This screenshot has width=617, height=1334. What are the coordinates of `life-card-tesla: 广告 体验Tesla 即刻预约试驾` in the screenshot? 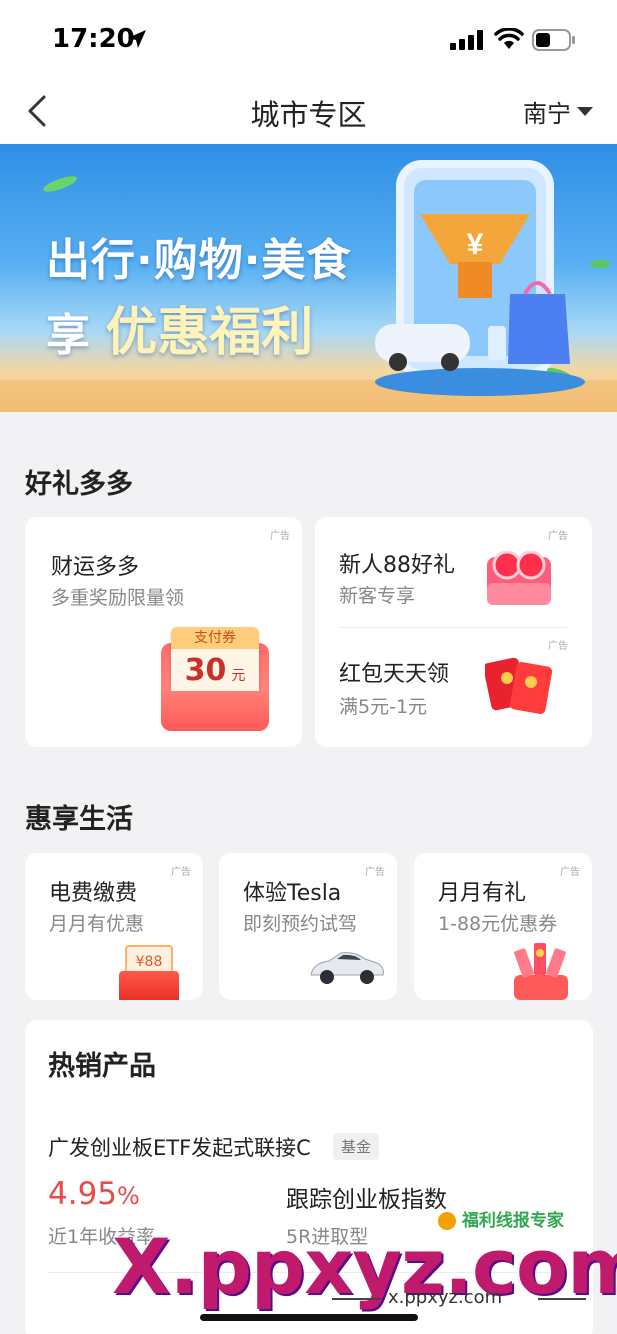 It's located at (308, 926).